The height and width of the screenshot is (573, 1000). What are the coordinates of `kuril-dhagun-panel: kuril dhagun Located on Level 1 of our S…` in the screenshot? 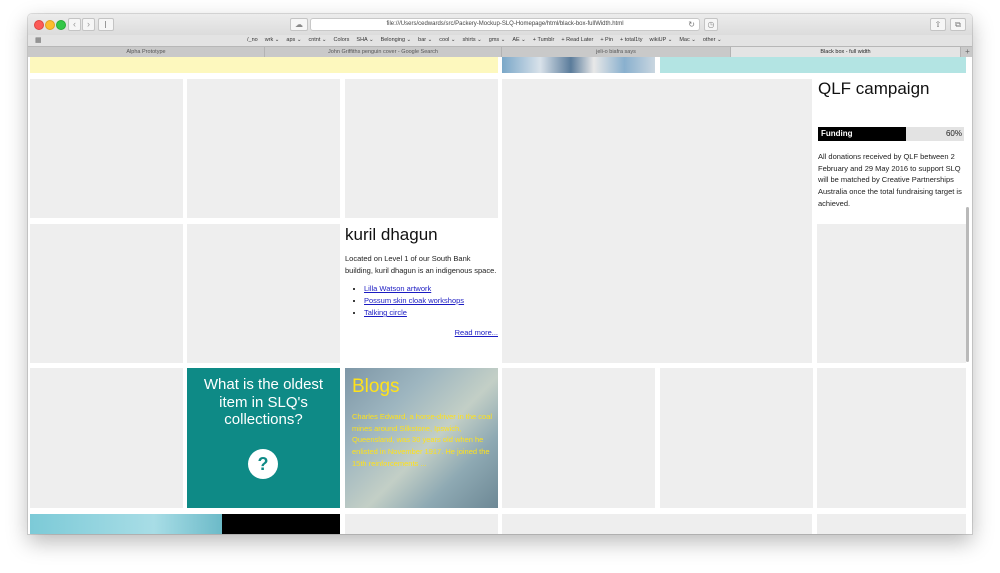 It's located at (421, 293).